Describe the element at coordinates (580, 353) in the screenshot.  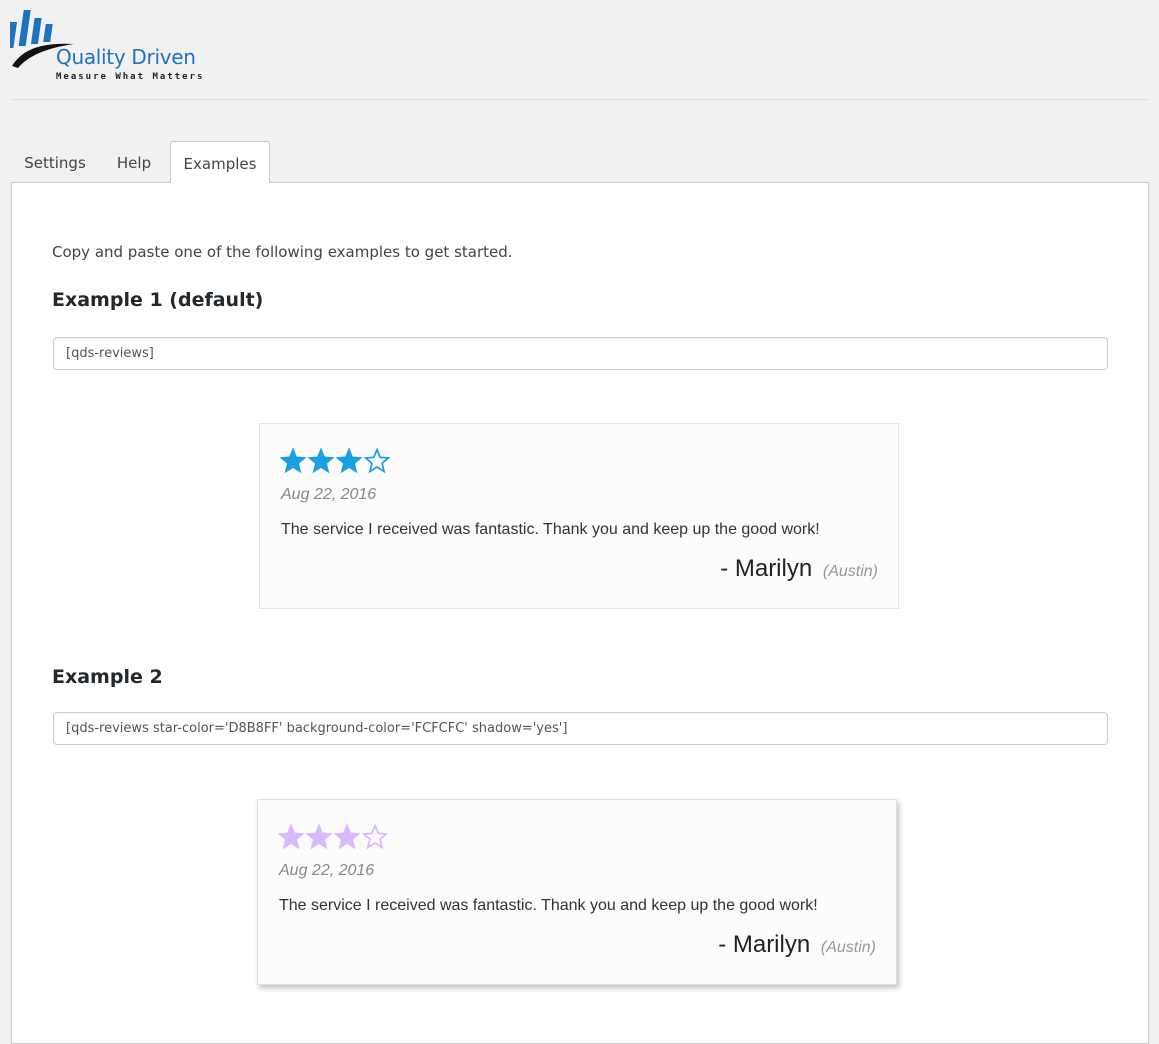
I see `example-1-shortcode-input` at that location.